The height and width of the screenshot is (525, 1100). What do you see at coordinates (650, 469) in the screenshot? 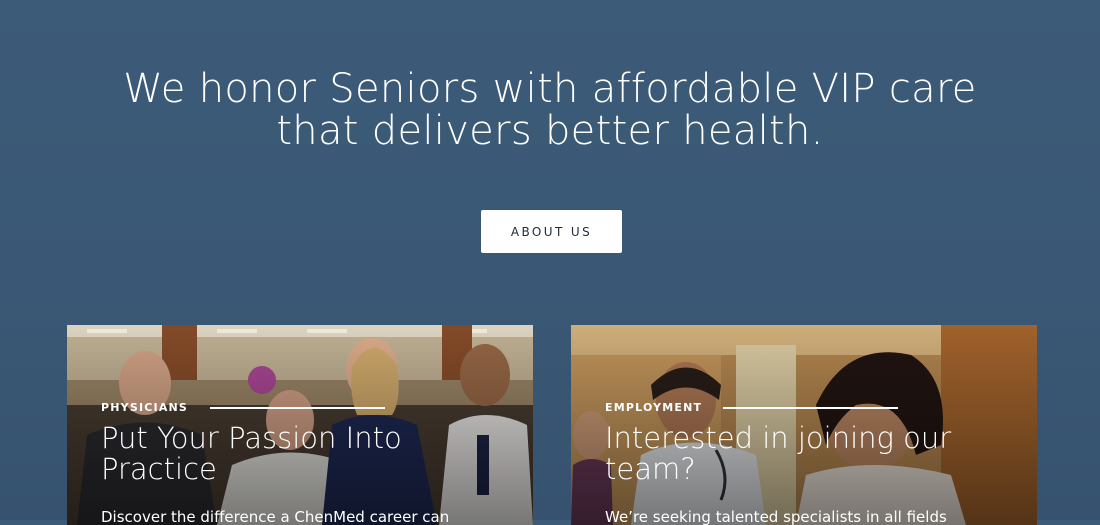
I see `employment-heading-line-2: team?` at bounding box center [650, 469].